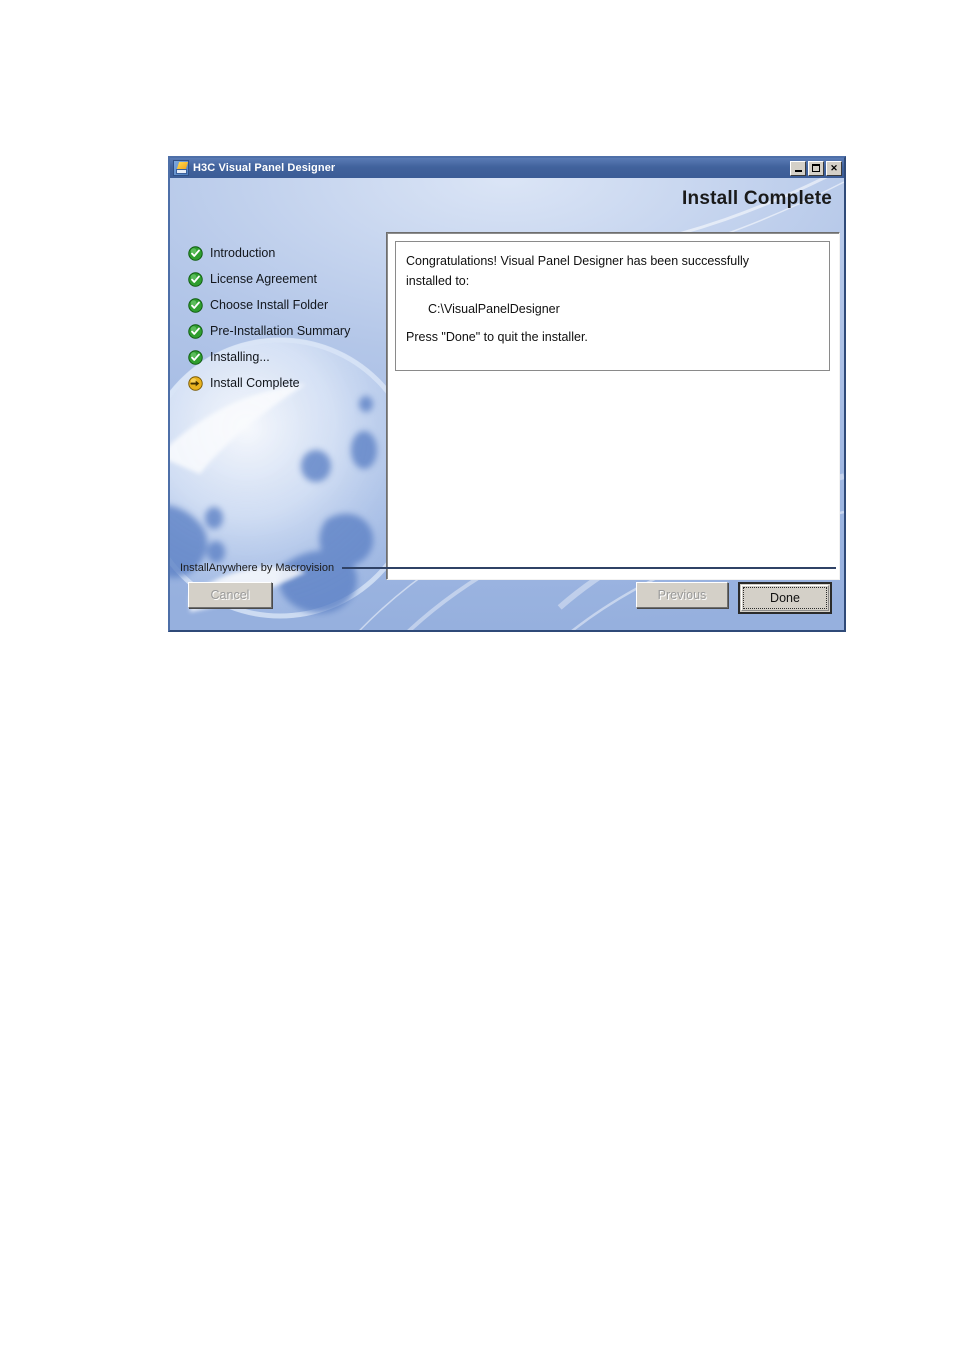 The image size is (954, 1352). I want to click on install-path: C:\VisualPanelDesigner, so click(494, 309).